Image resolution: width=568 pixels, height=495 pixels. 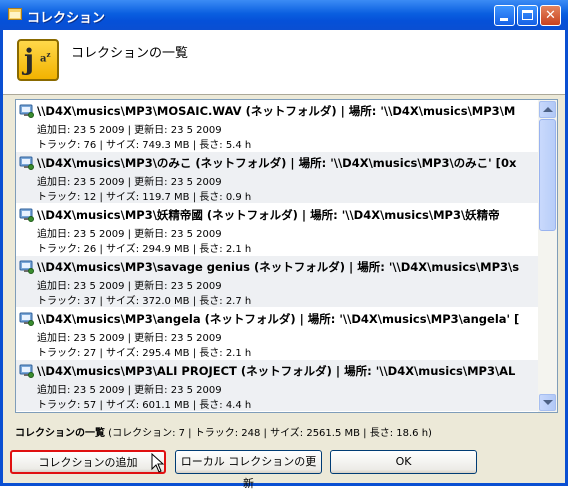 I want to click on minimize-button, so click(x=504, y=15).